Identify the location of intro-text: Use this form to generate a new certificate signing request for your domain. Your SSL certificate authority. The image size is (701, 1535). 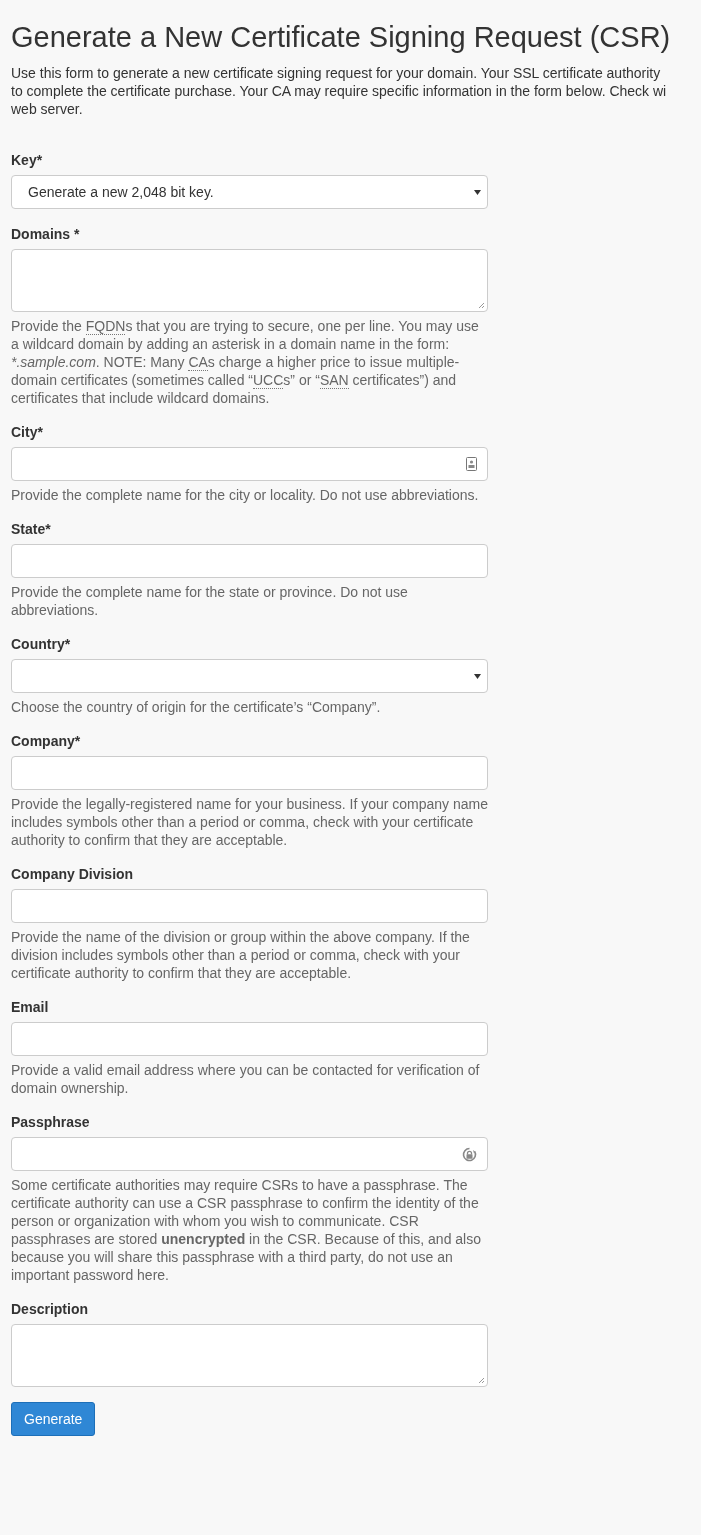
(336, 73).